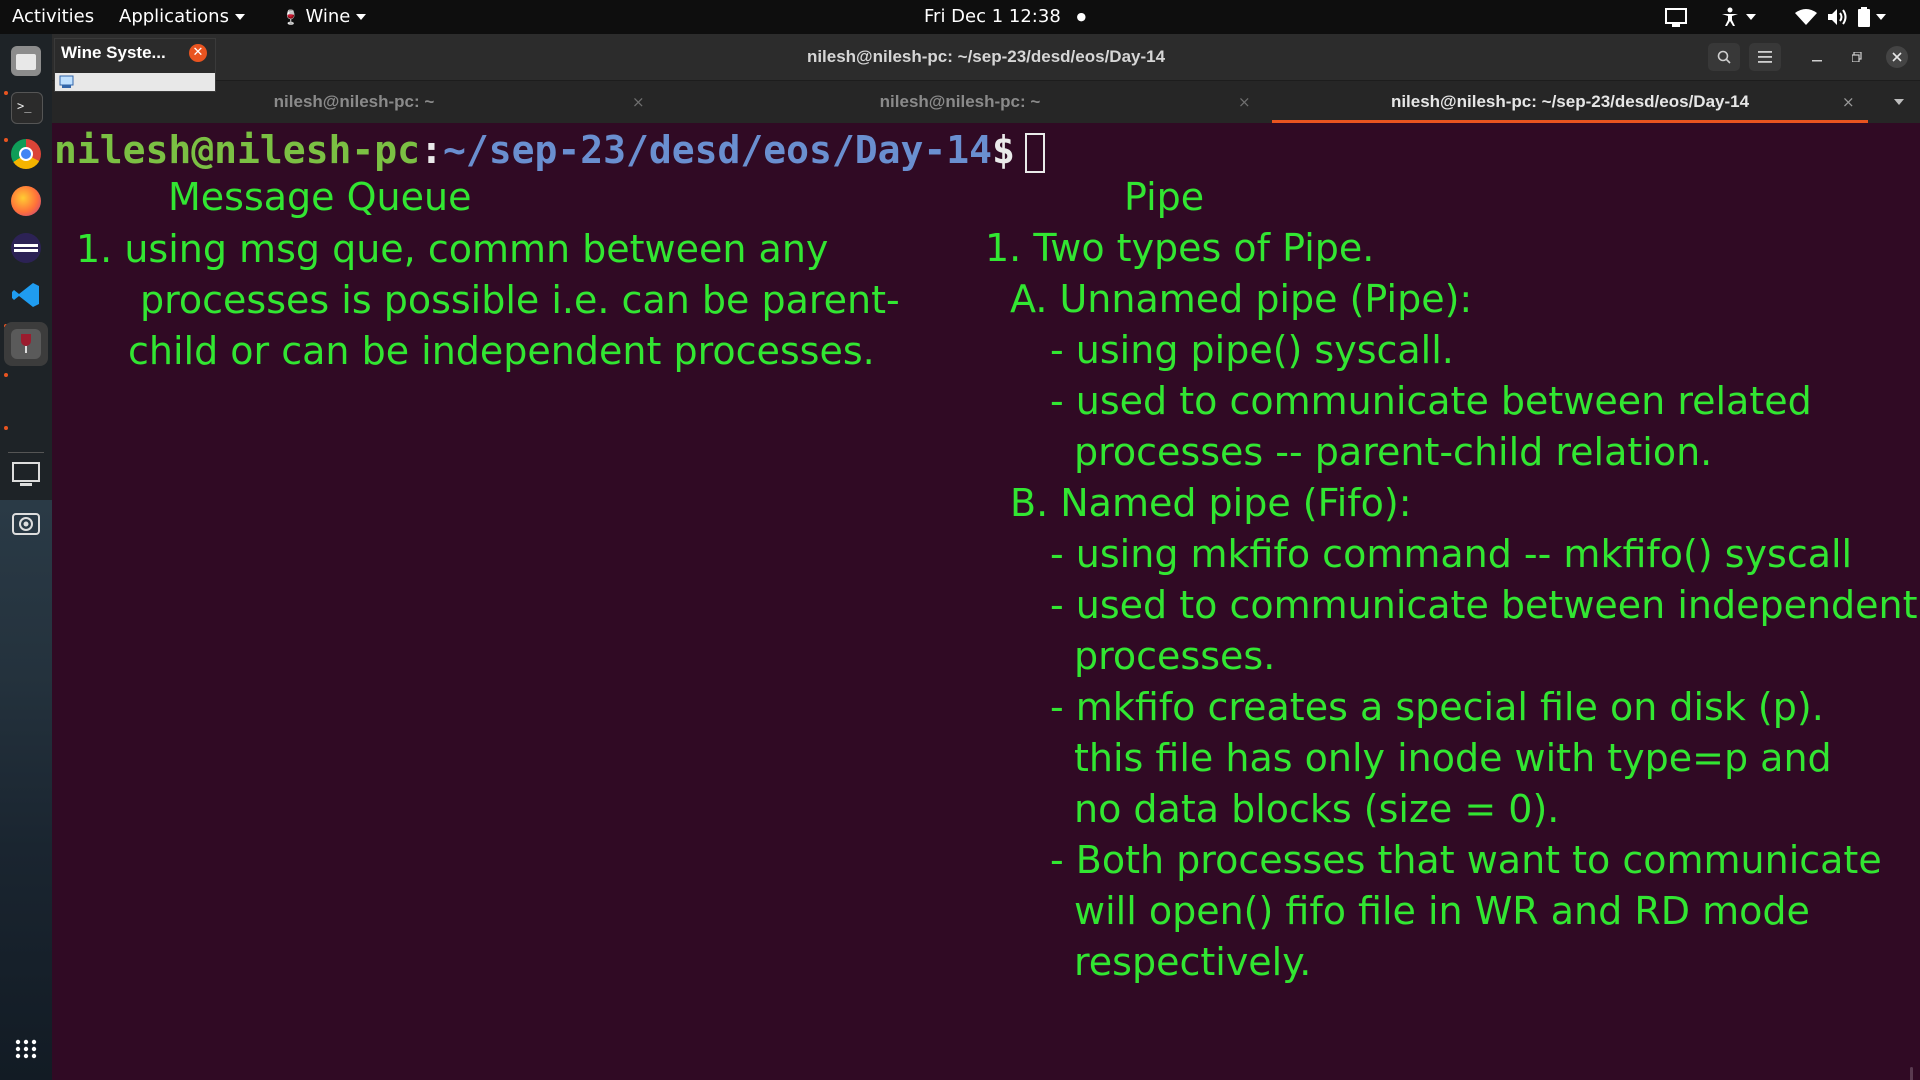 Image resolution: width=1920 pixels, height=1080 pixels. I want to click on right-line: 1. Two types of Pipe., so click(1180, 248).